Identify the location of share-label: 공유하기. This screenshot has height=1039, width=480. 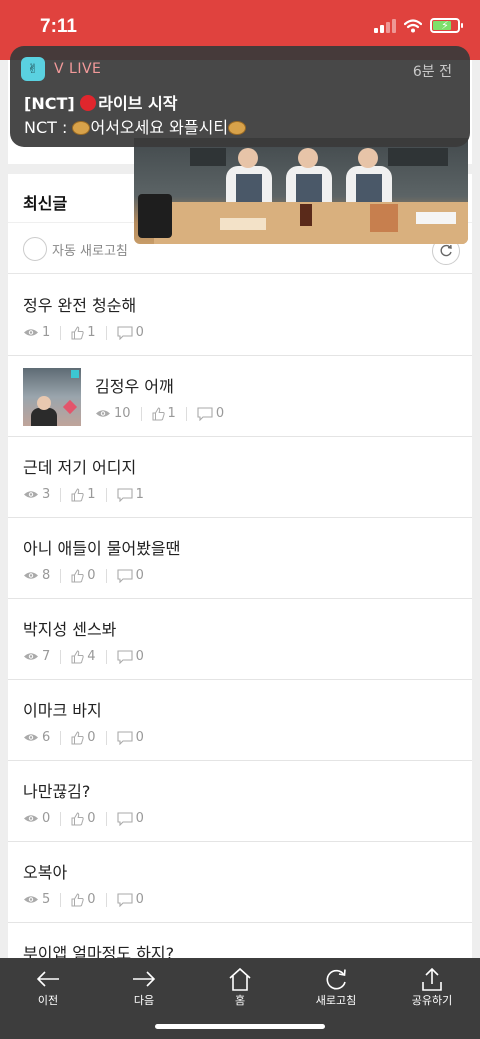
(432, 1000).